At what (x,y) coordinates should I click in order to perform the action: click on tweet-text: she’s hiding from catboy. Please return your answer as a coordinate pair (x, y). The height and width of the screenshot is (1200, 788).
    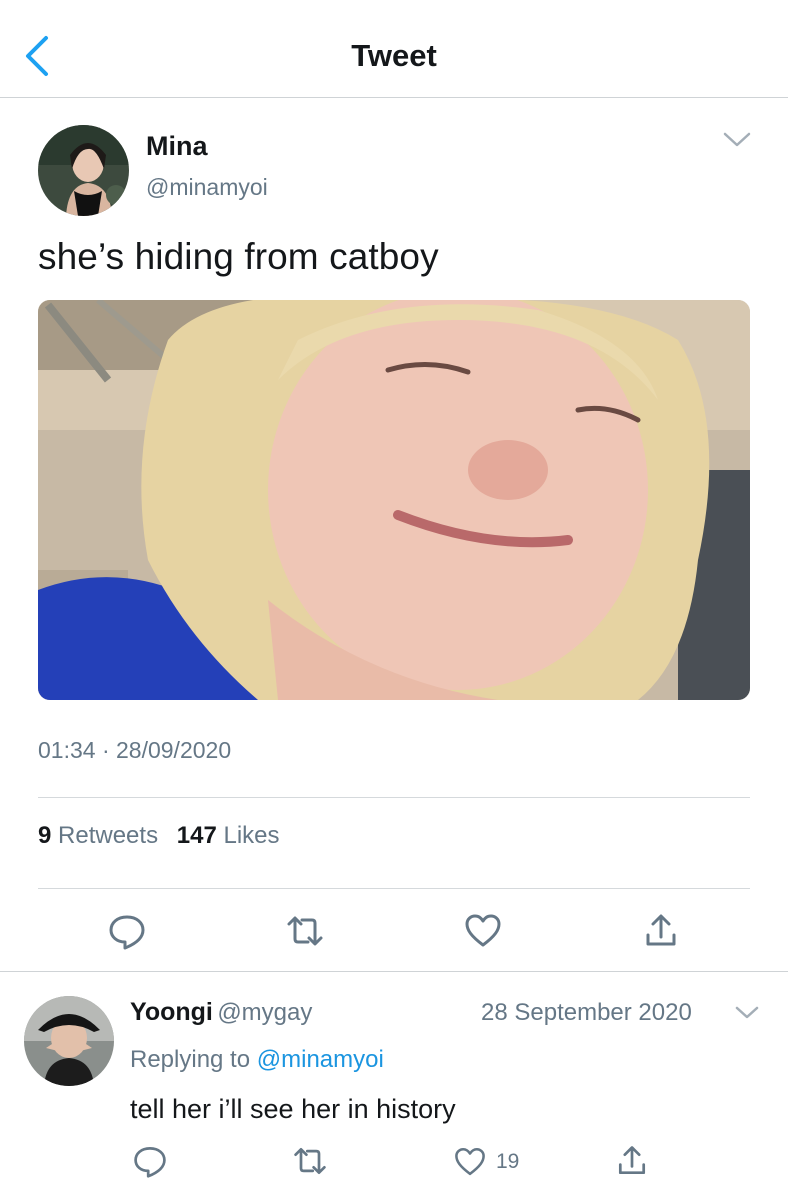
    Looking at the image, I should click on (238, 256).